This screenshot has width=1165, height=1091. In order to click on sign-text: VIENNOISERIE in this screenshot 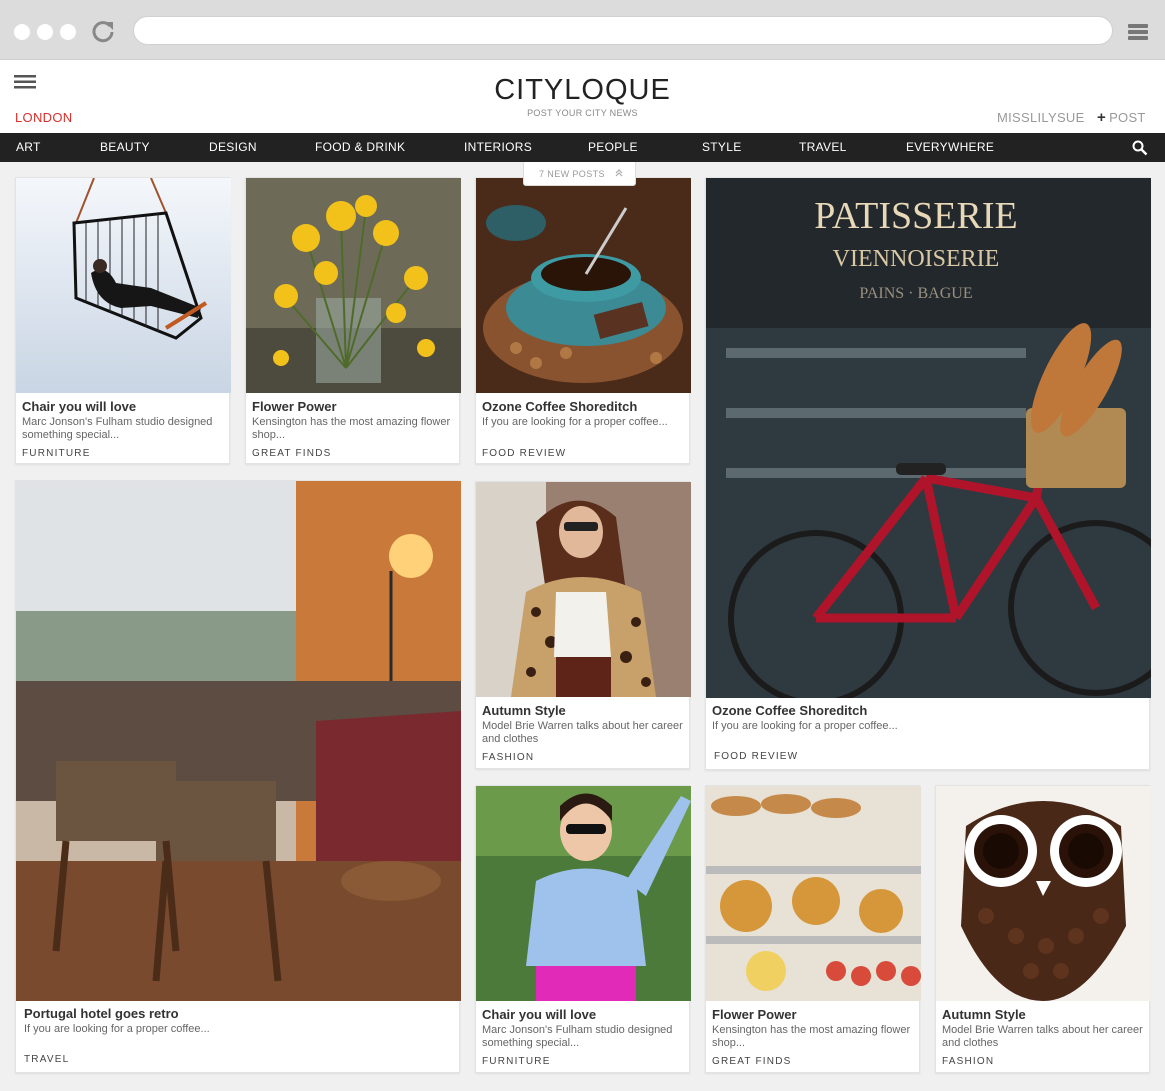, I will do `click(916, 259)`.